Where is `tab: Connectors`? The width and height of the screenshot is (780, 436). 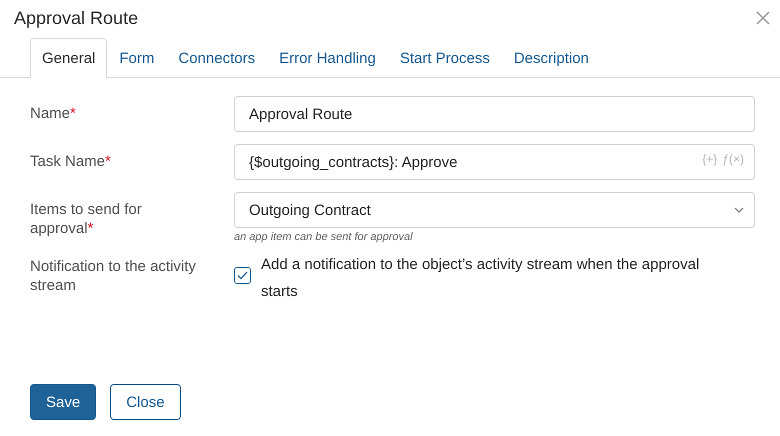 tab: Connectors is located at coordinates (217, 57).